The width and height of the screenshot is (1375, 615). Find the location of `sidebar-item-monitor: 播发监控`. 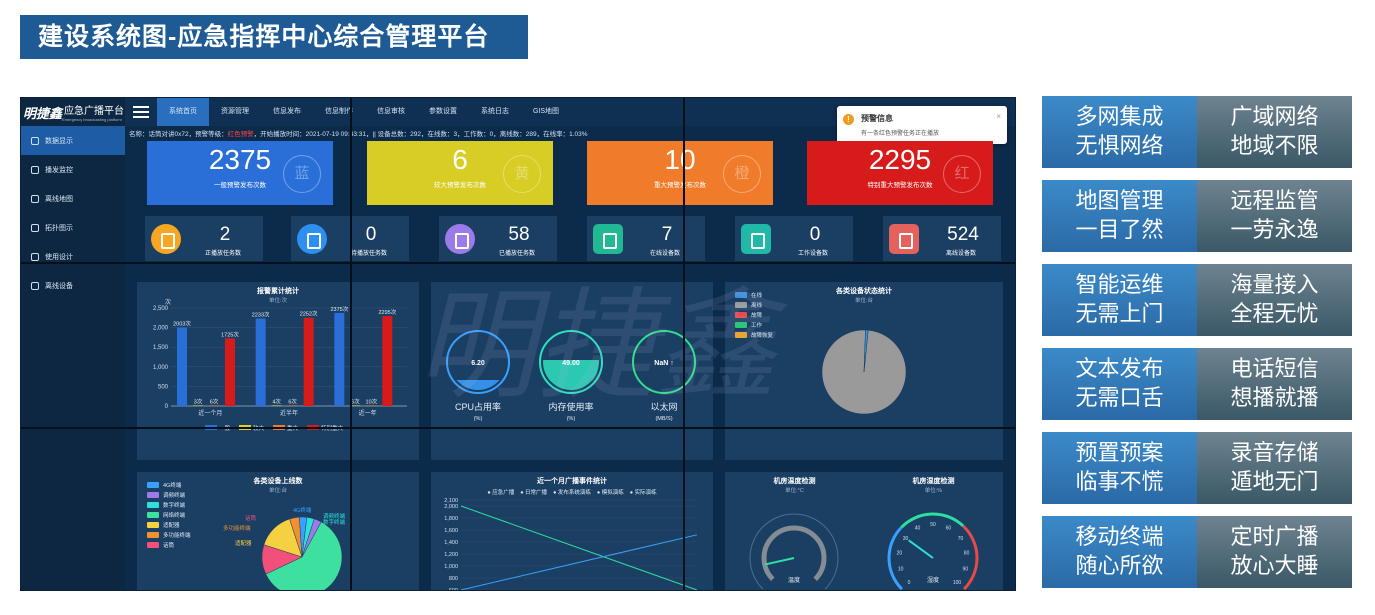

sidebar-item-monitor: 播发监控 is located at coordinates (73, 169).